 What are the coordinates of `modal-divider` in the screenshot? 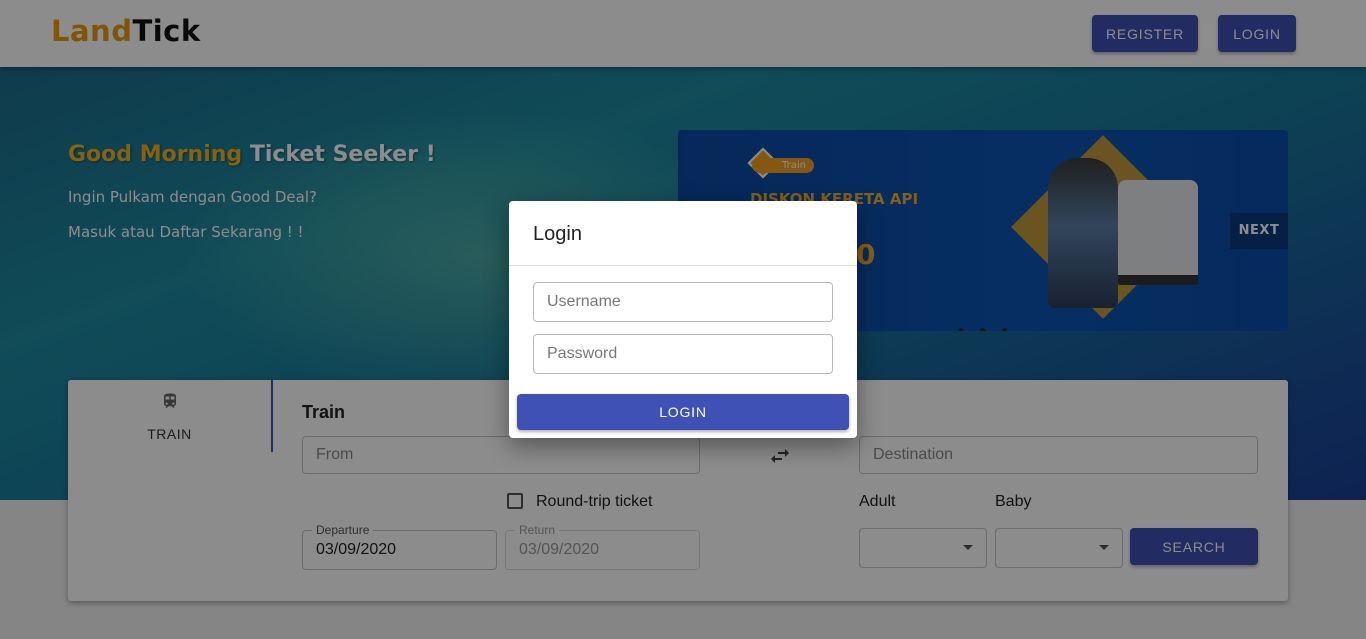 It's located at (683, 265).